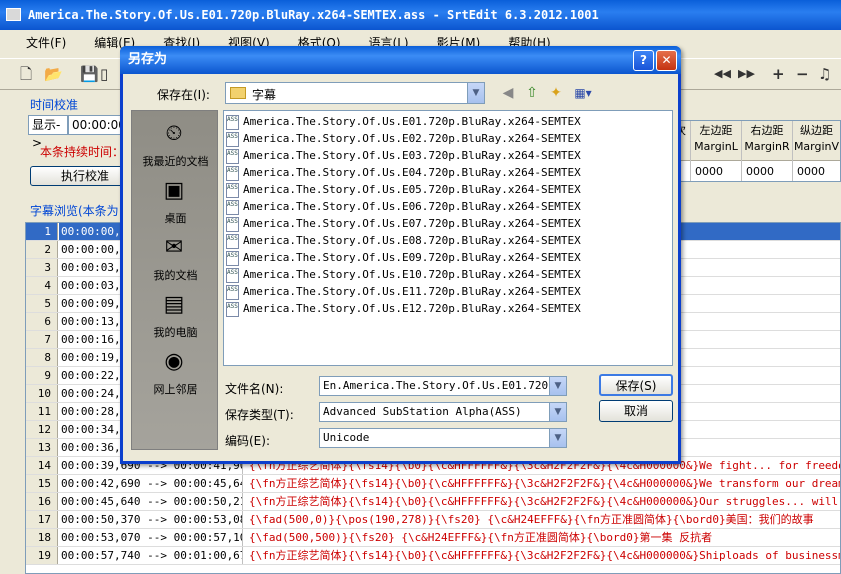  What do you see at coordinates (40, 42) in the screenshot?
I see `menu-file: 文件(F)` at bounding box center [40, 42].